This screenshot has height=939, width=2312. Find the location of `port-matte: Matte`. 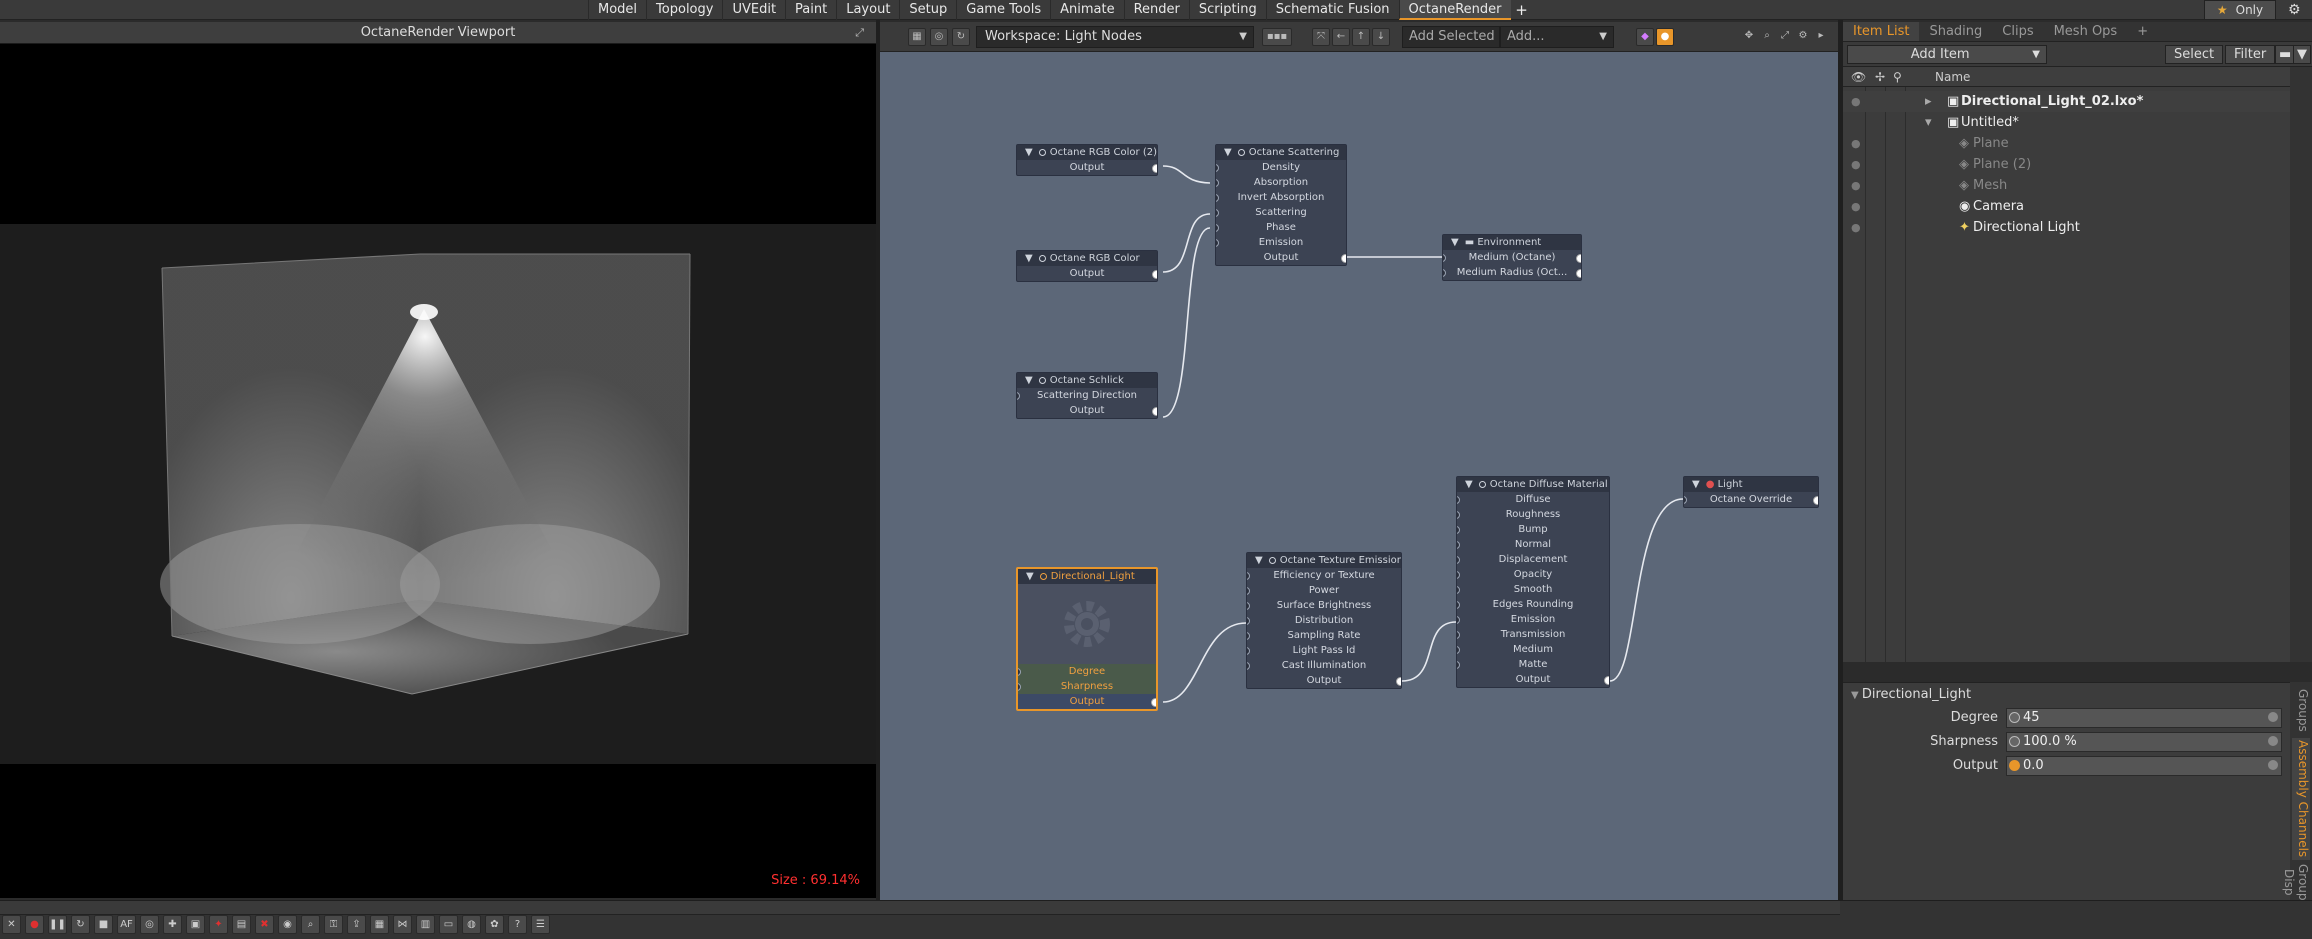

port-matte: Matte is located at coordinates (1533, 664).